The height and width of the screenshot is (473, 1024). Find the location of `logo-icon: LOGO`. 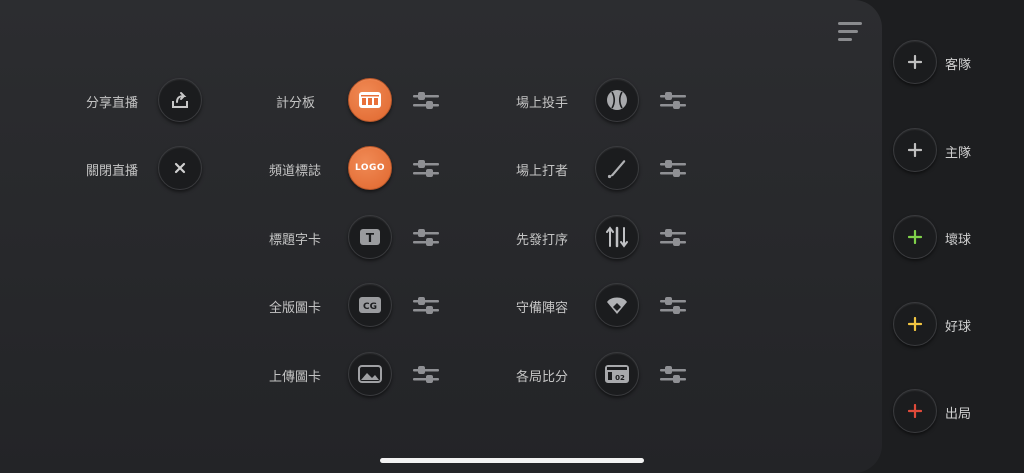

logo-icon: LOGO is located at coordinates (370, 168).